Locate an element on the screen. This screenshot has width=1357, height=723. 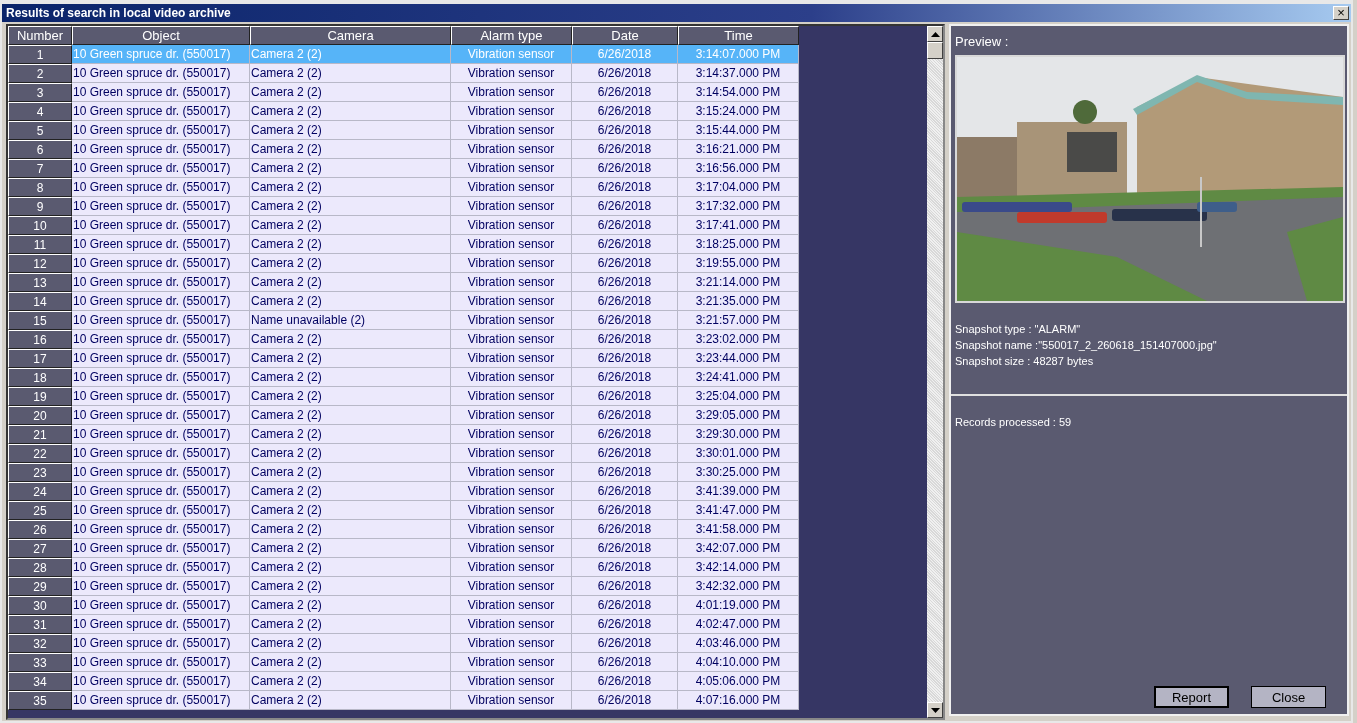
table-row: 25 10 Green spruce dr. (550017) Camera 2 (2) Vibration sensor 6/26/2018 3:41:47.000 PM is located at coordinates (403, 510).